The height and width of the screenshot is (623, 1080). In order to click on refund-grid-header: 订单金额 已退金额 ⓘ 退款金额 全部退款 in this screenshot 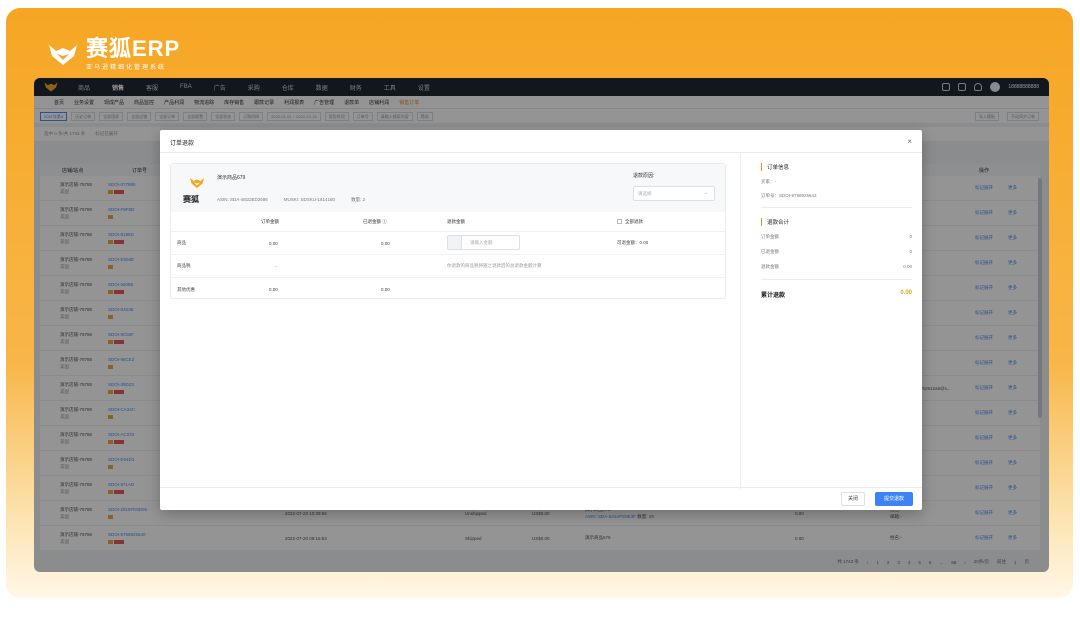, I will do `click(448, 222)`.